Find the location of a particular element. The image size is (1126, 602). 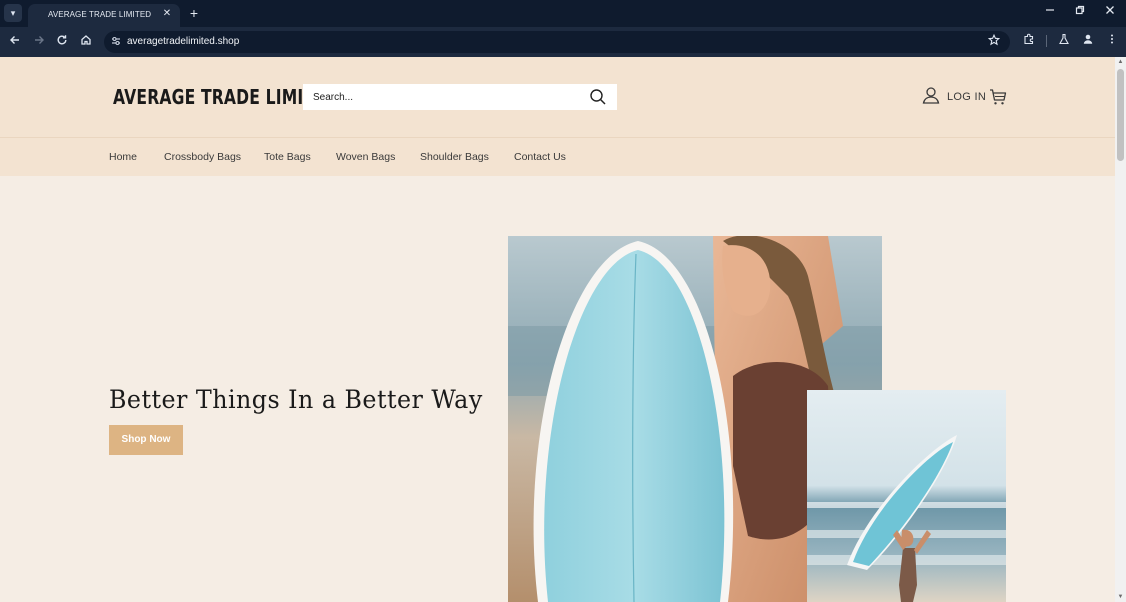

browser-tab: AVERAGE TRADE LIMITED ✕ is located at coordinates (104, 15).